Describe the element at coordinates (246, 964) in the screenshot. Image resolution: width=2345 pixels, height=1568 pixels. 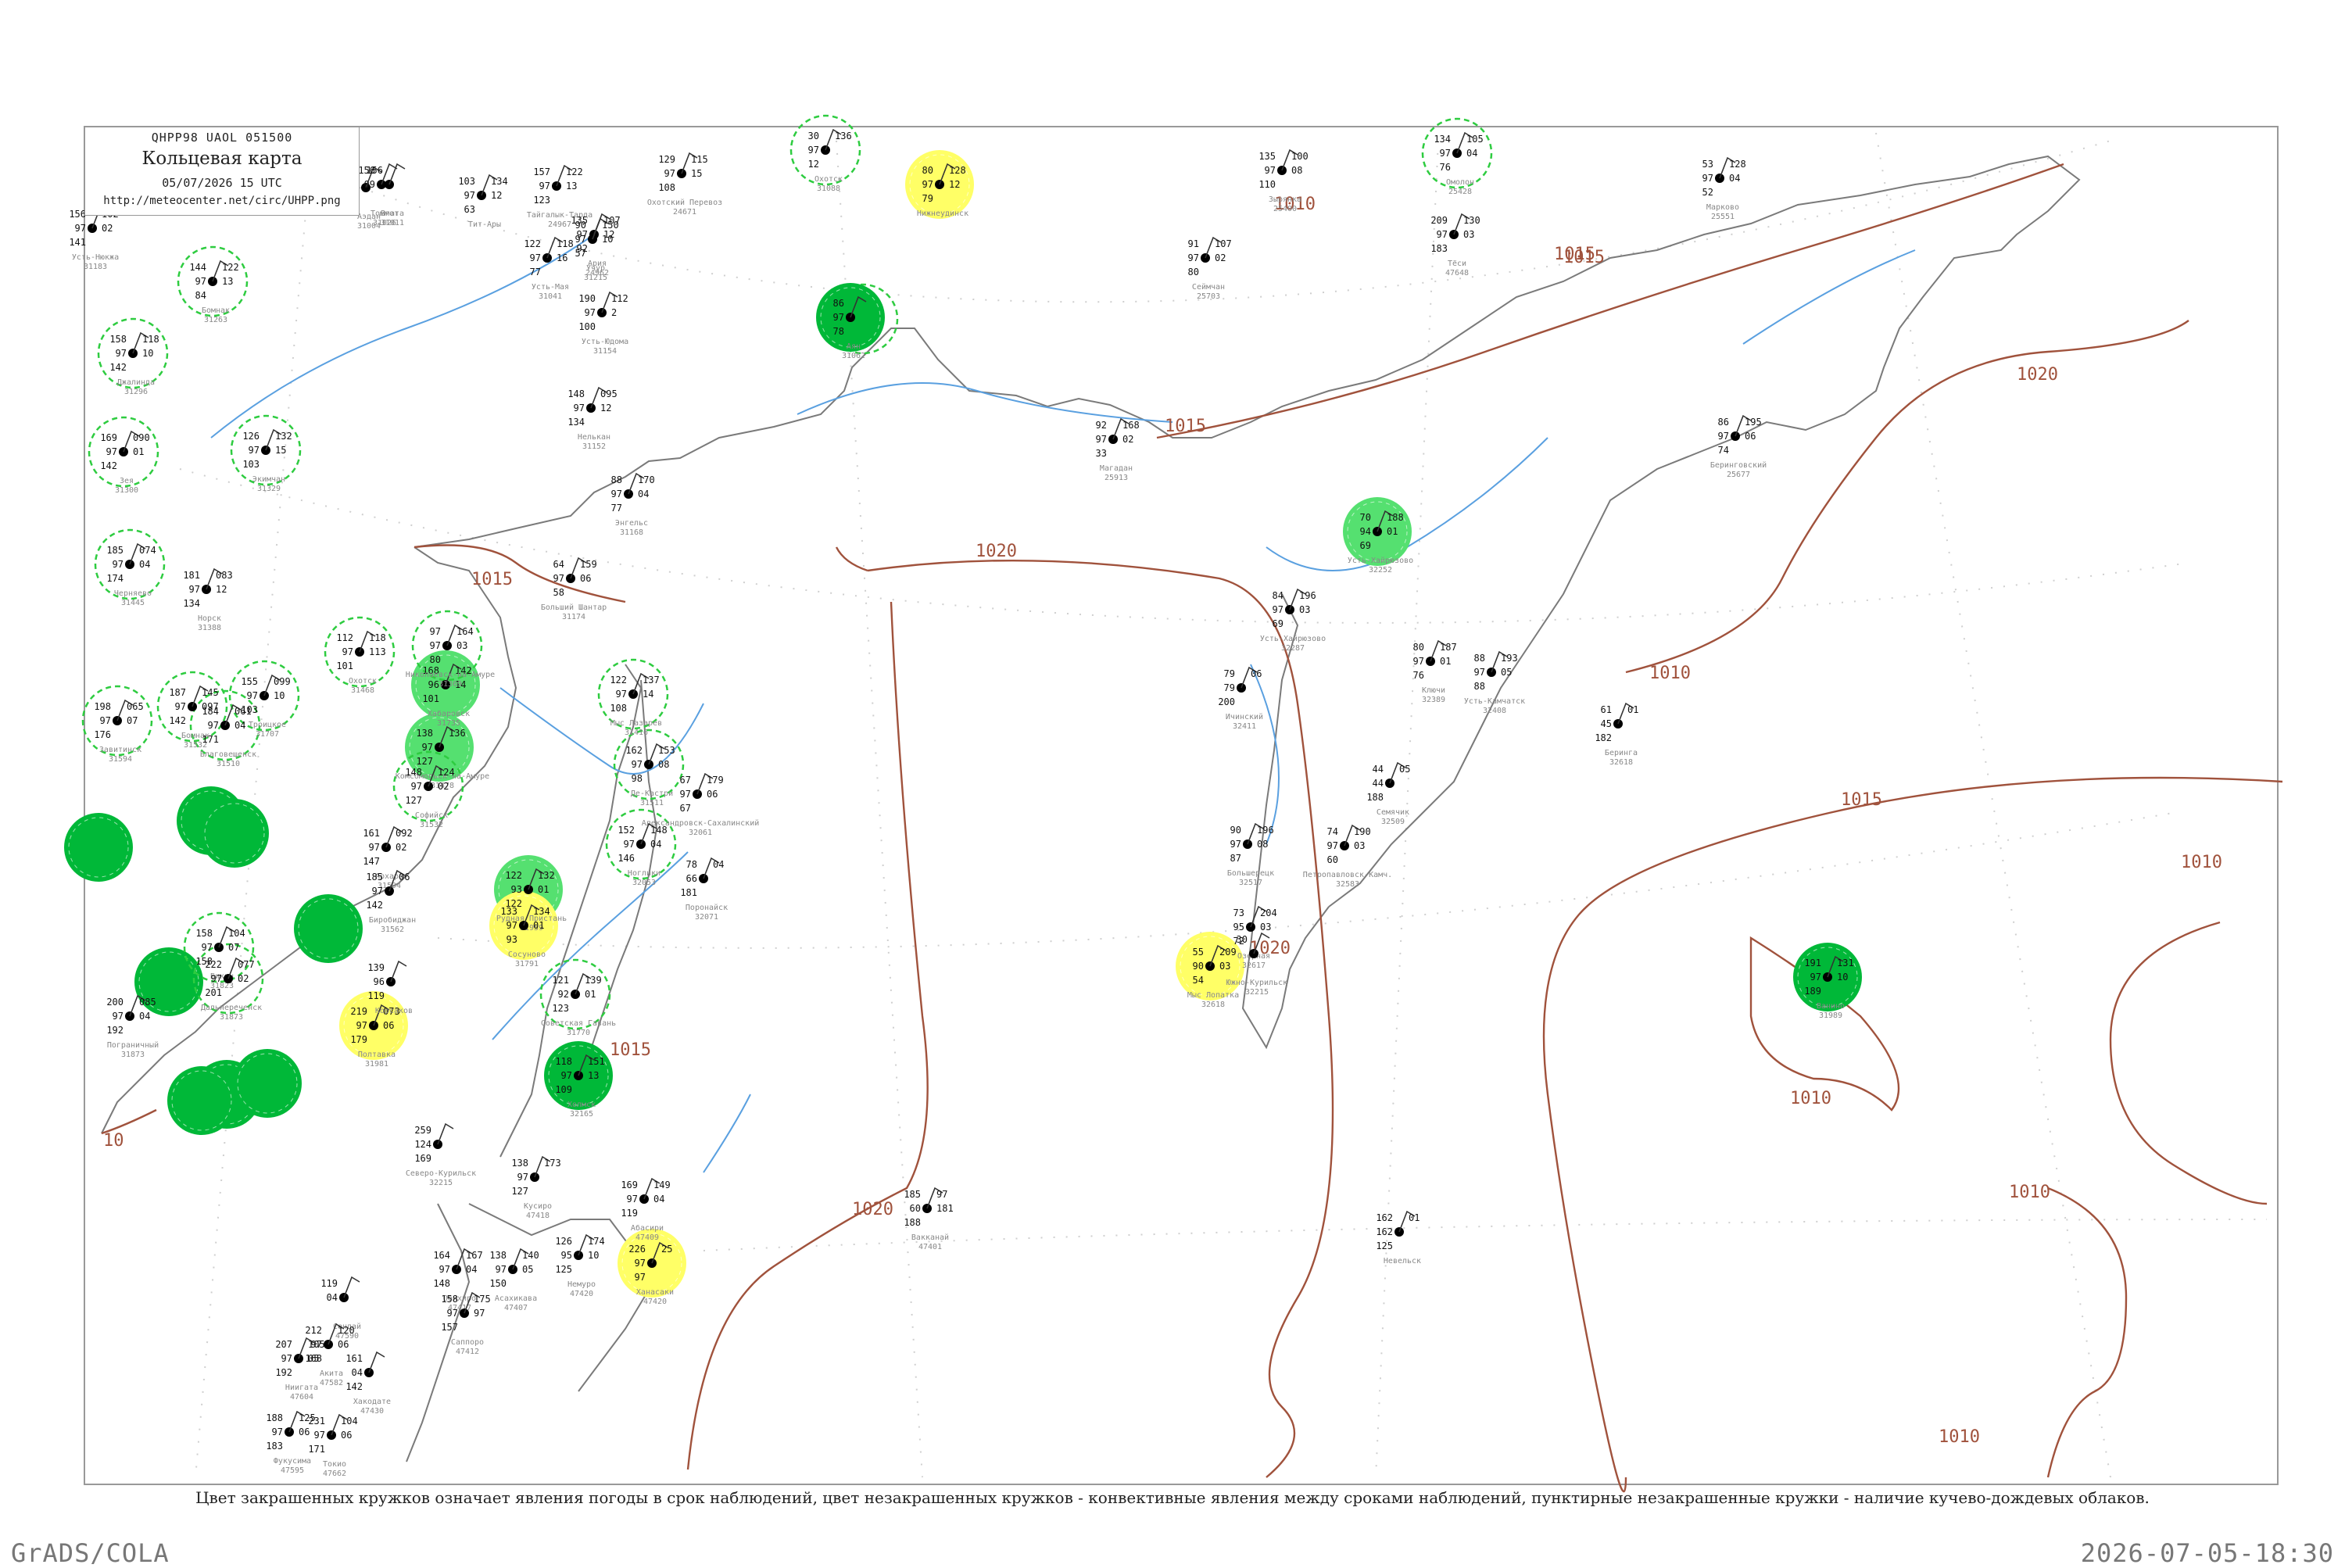
I see `station-pressure: 077` at that location.